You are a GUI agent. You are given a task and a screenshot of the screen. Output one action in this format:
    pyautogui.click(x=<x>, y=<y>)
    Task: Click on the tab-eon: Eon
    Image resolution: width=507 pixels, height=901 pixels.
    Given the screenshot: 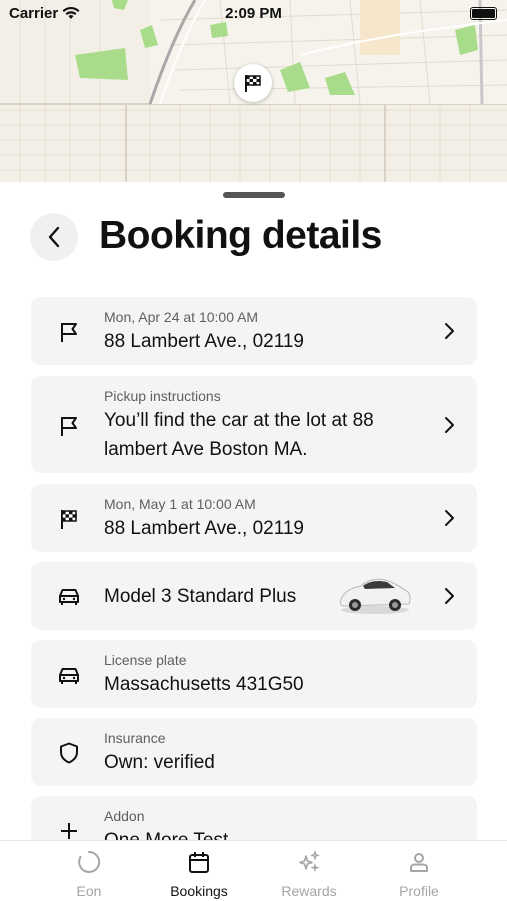 What is the action you would take?
    pyautogui.click(x=89, y=871)
    